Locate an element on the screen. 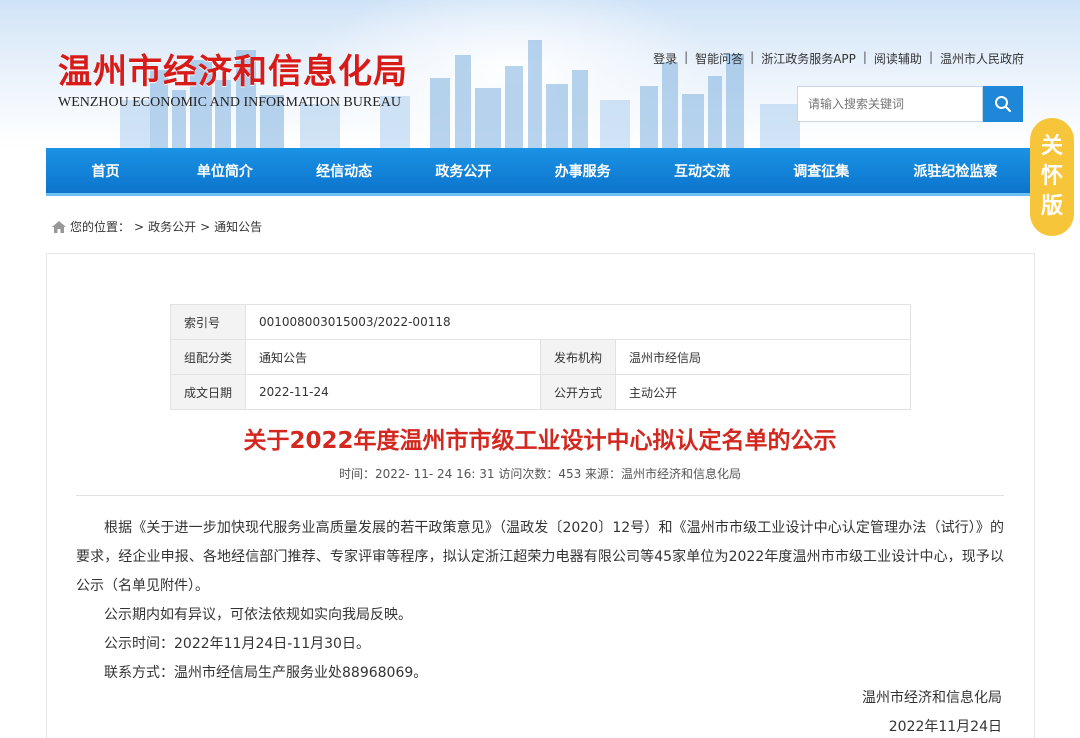 Image resolution: width=1080 pixels, height=738 pixels. nav-survey: 调查征集 is located at coordinates (821, 170).